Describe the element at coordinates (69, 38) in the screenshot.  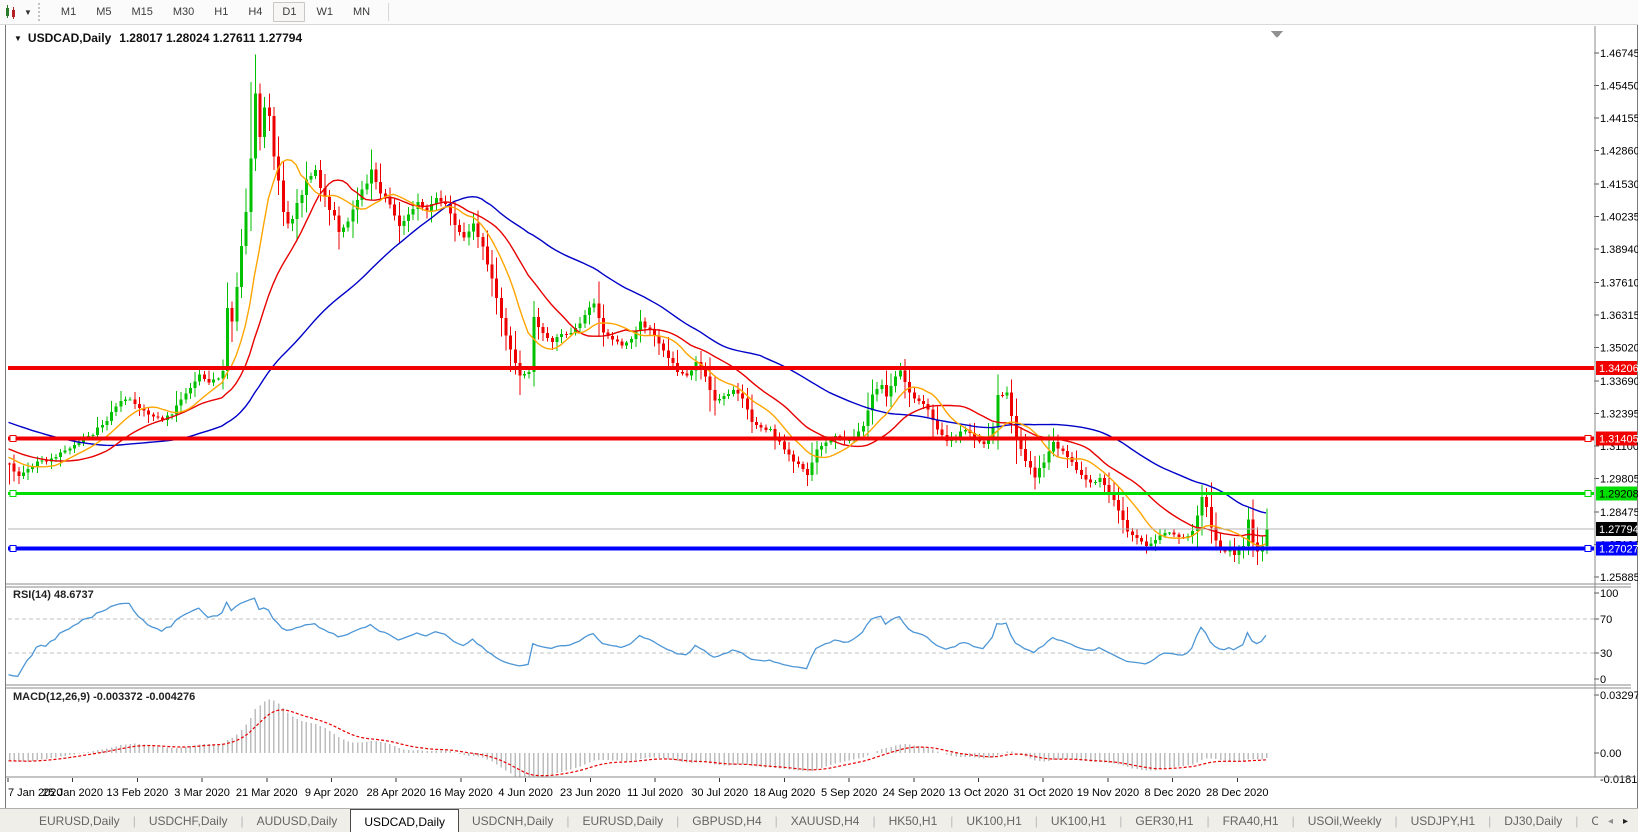
I see `chart-symbol-period: USDCAD,Daily` at that location.